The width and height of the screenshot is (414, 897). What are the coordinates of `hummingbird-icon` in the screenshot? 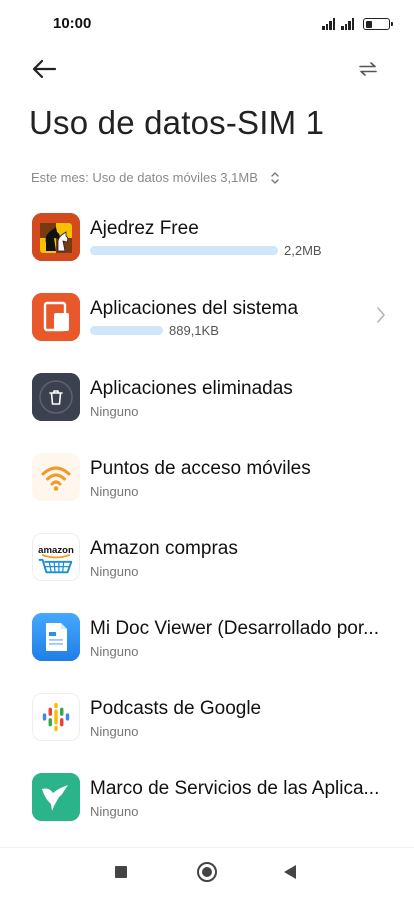 It's located at (56, 797).